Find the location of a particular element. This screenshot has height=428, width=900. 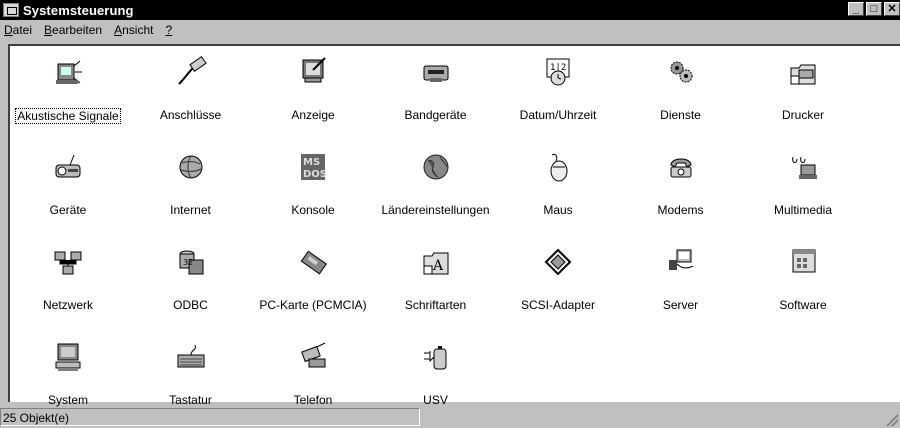

window-controls: _ □ ✕ is located at coordinates (873, 9).